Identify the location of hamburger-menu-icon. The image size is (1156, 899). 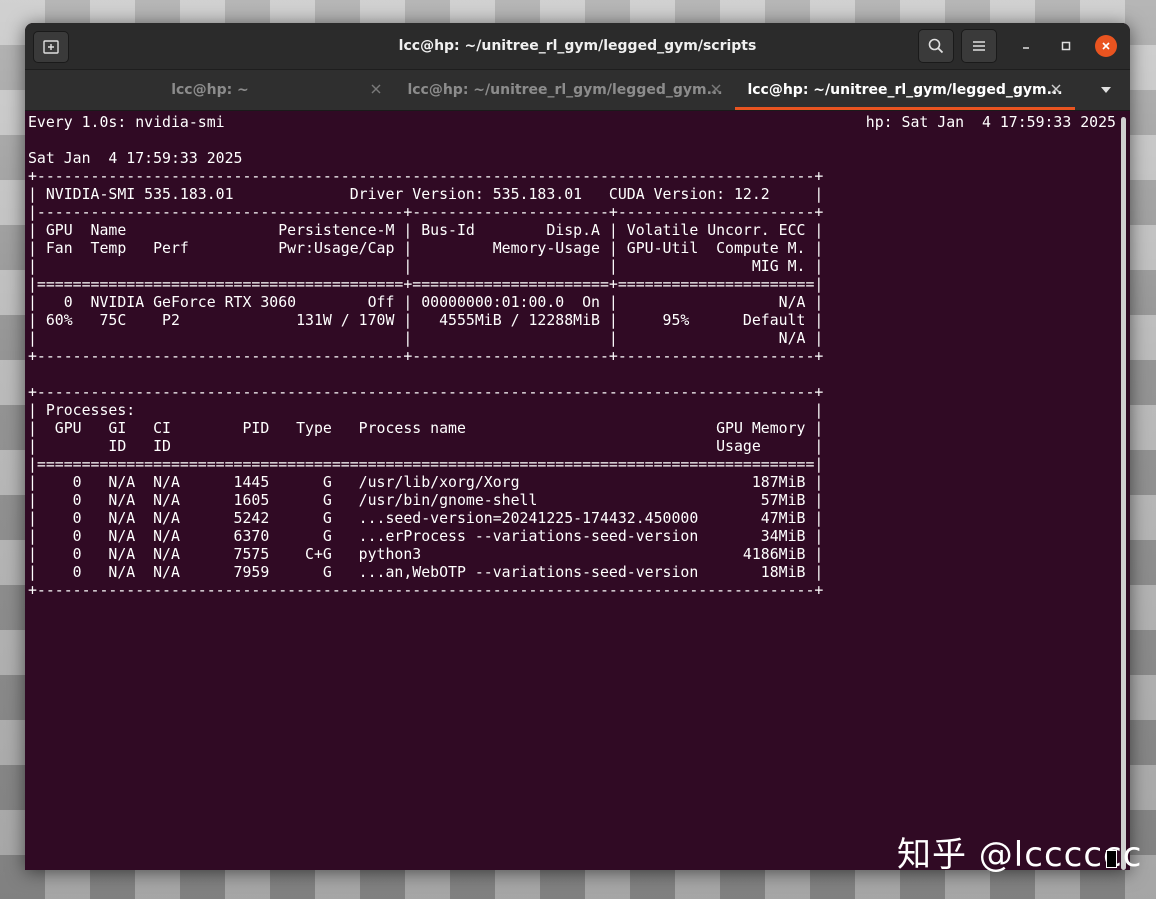
(979, 46).